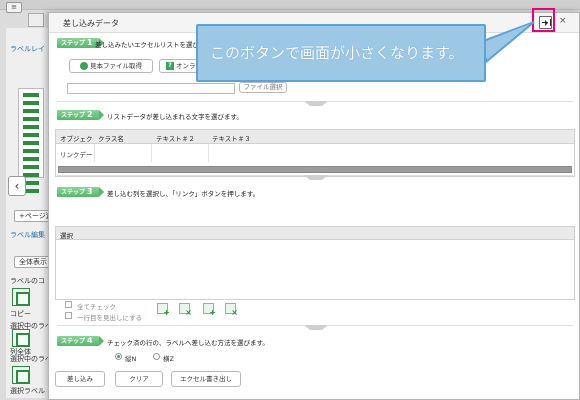 The image size is (580, 400). Describe the element at coordinates (188, 343) in the screenshot. I see `step-4-text: チェック済の行の、ラベルへ差し込む方法を選びます。` at that location.